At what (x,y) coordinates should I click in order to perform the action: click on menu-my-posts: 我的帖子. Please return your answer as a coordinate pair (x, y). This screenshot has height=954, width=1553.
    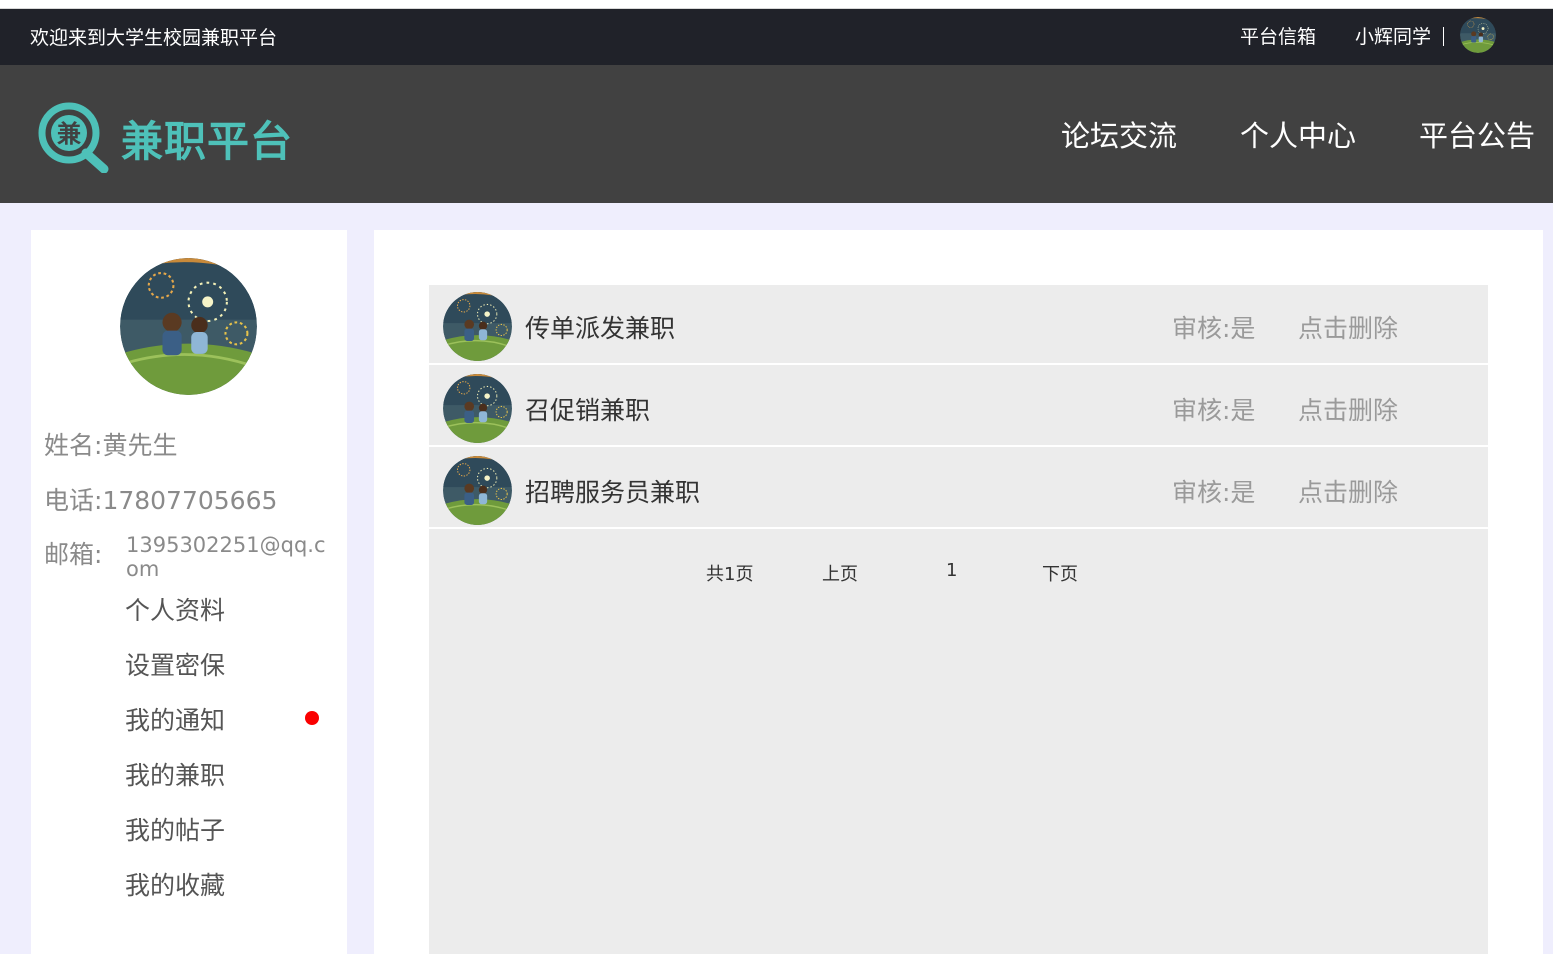
    Looking at the image, I should click on (175, 829).